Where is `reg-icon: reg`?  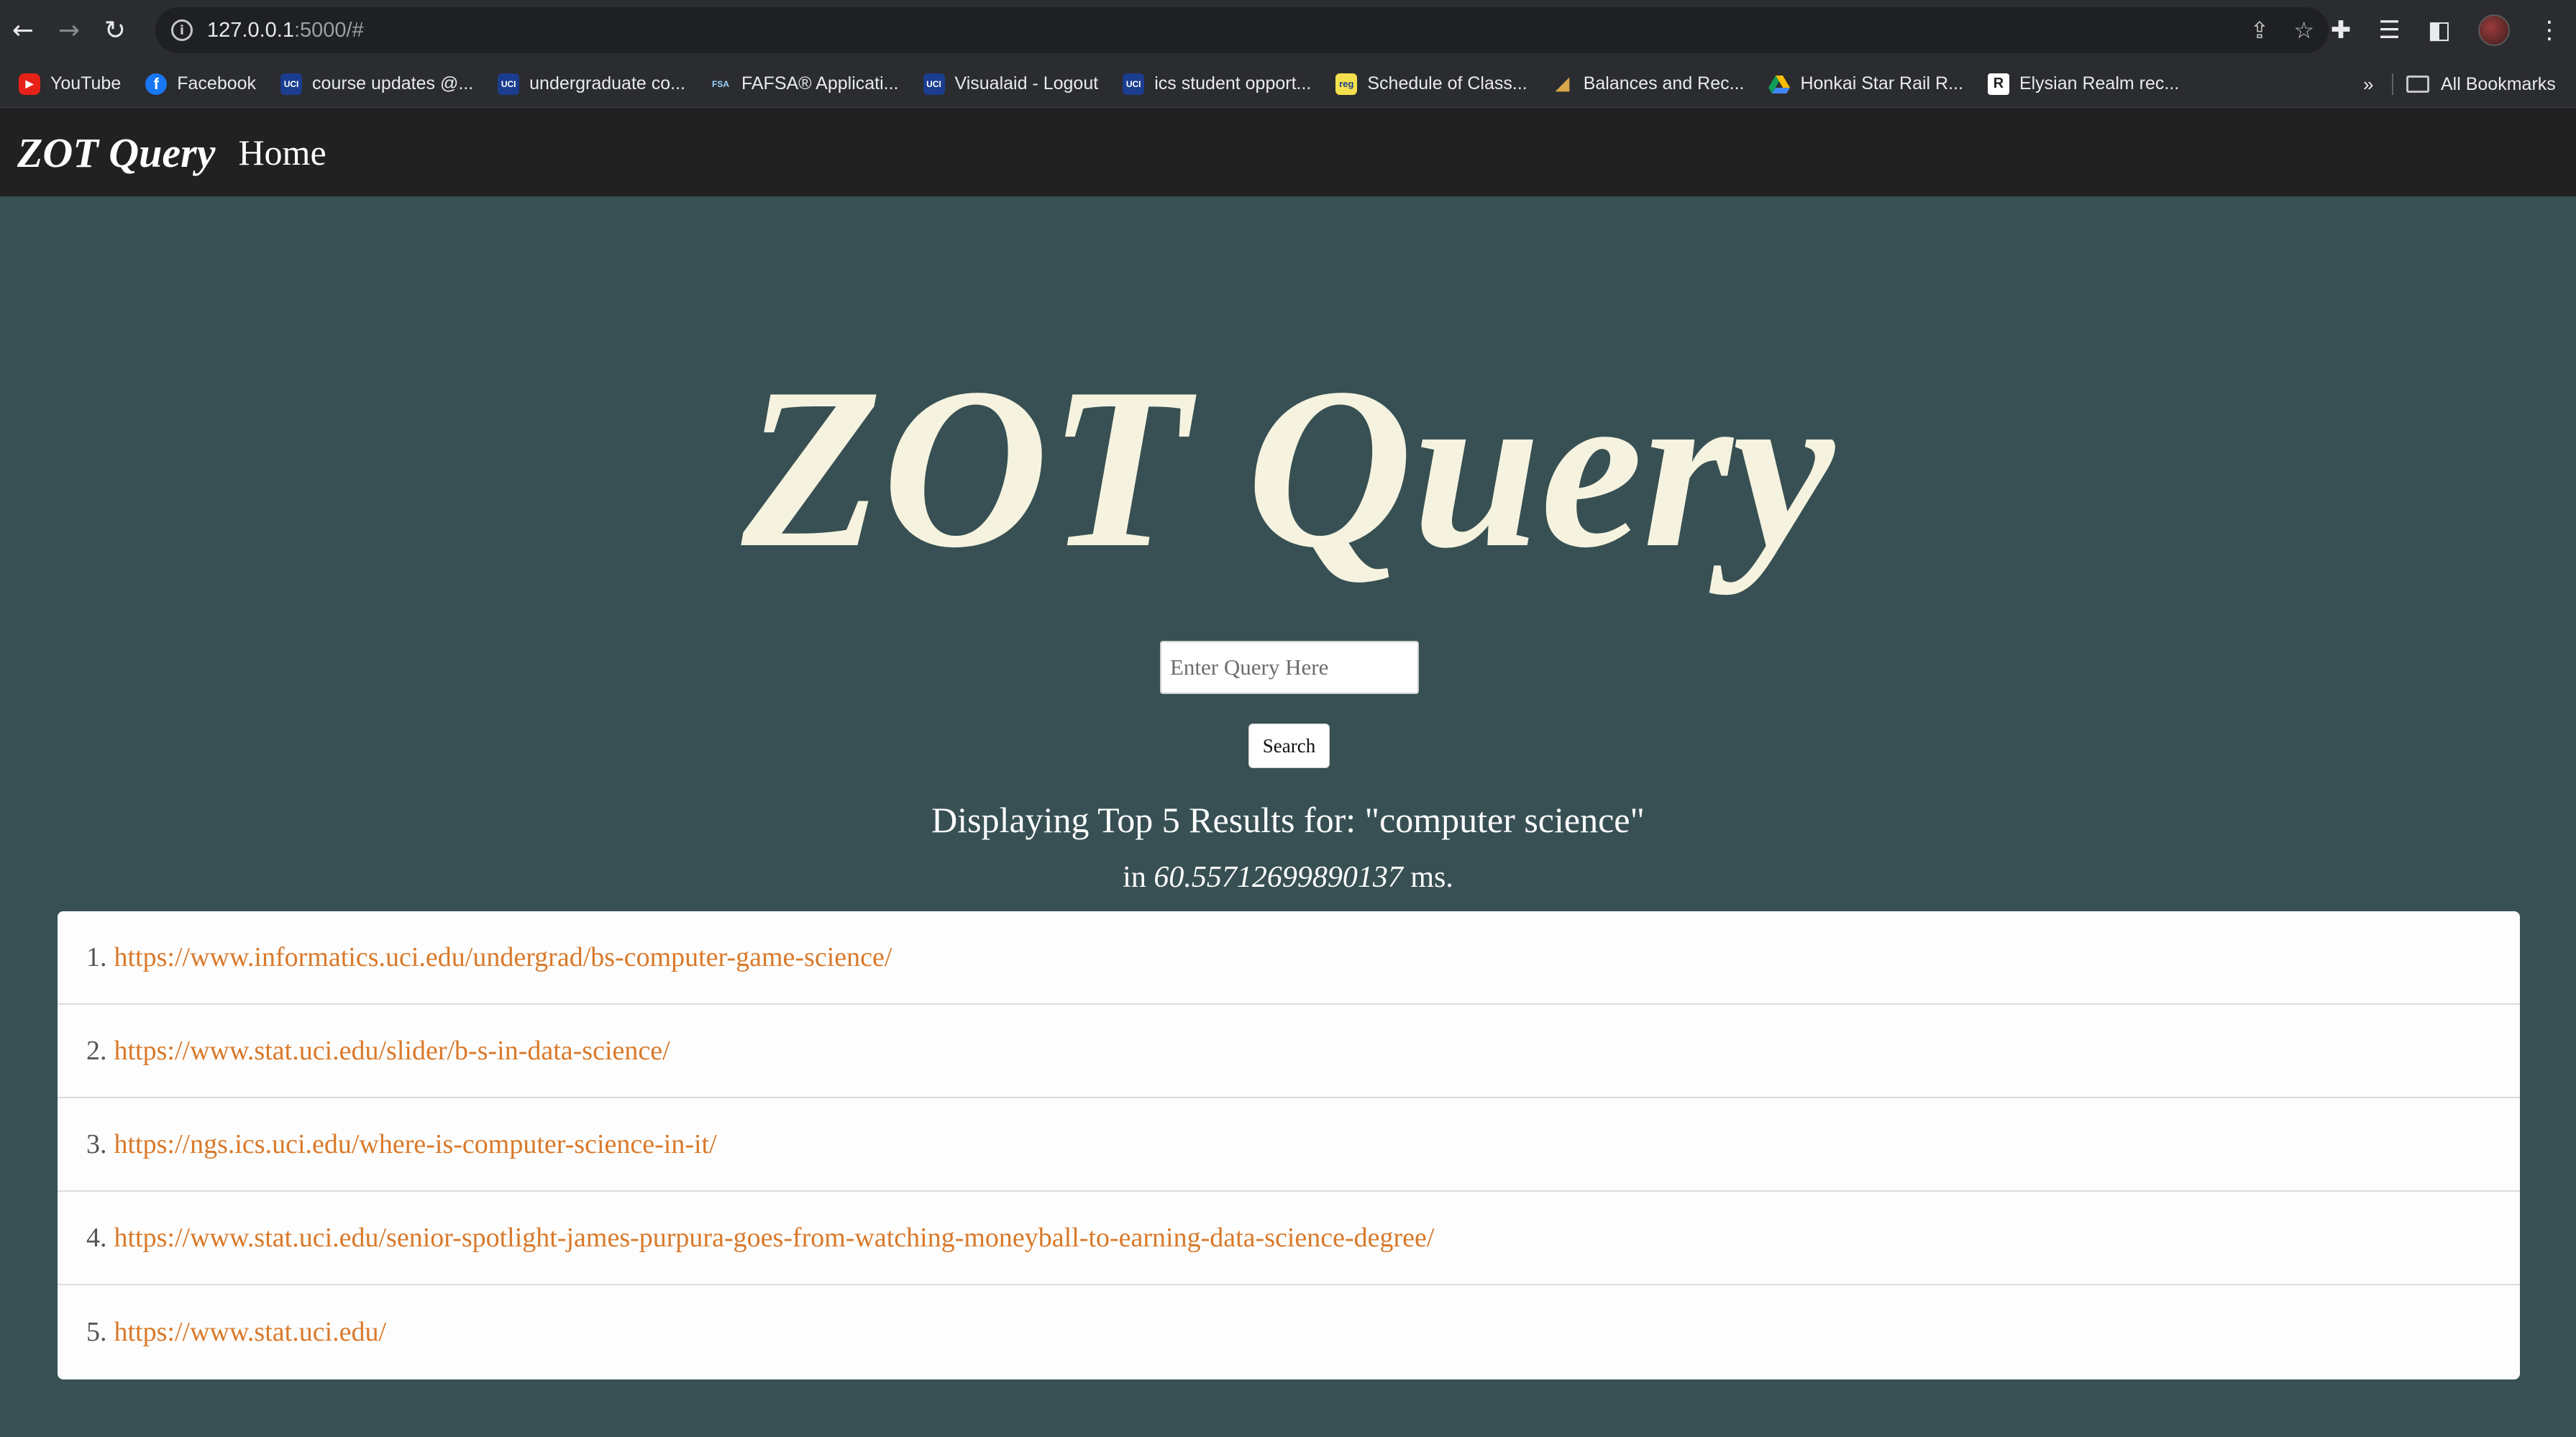
reg-icon: reg is located at coordinates (1346, 84).